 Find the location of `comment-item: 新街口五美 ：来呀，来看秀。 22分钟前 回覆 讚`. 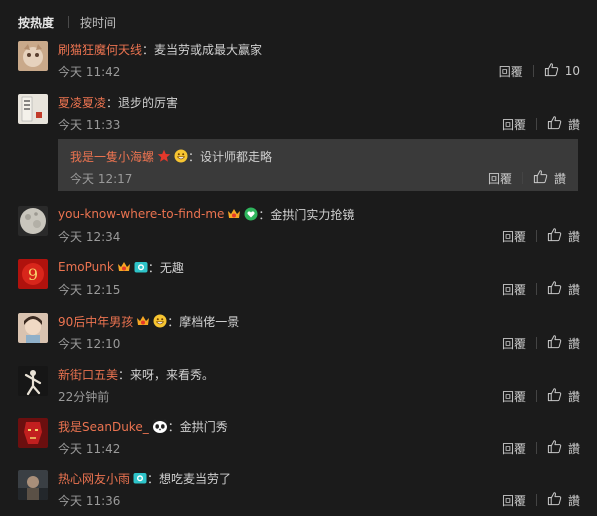

comment-item: 新街口五美 ：来呀，来看秀。 22分钟前 回覆 讚 is located at coordinates (299, 386).